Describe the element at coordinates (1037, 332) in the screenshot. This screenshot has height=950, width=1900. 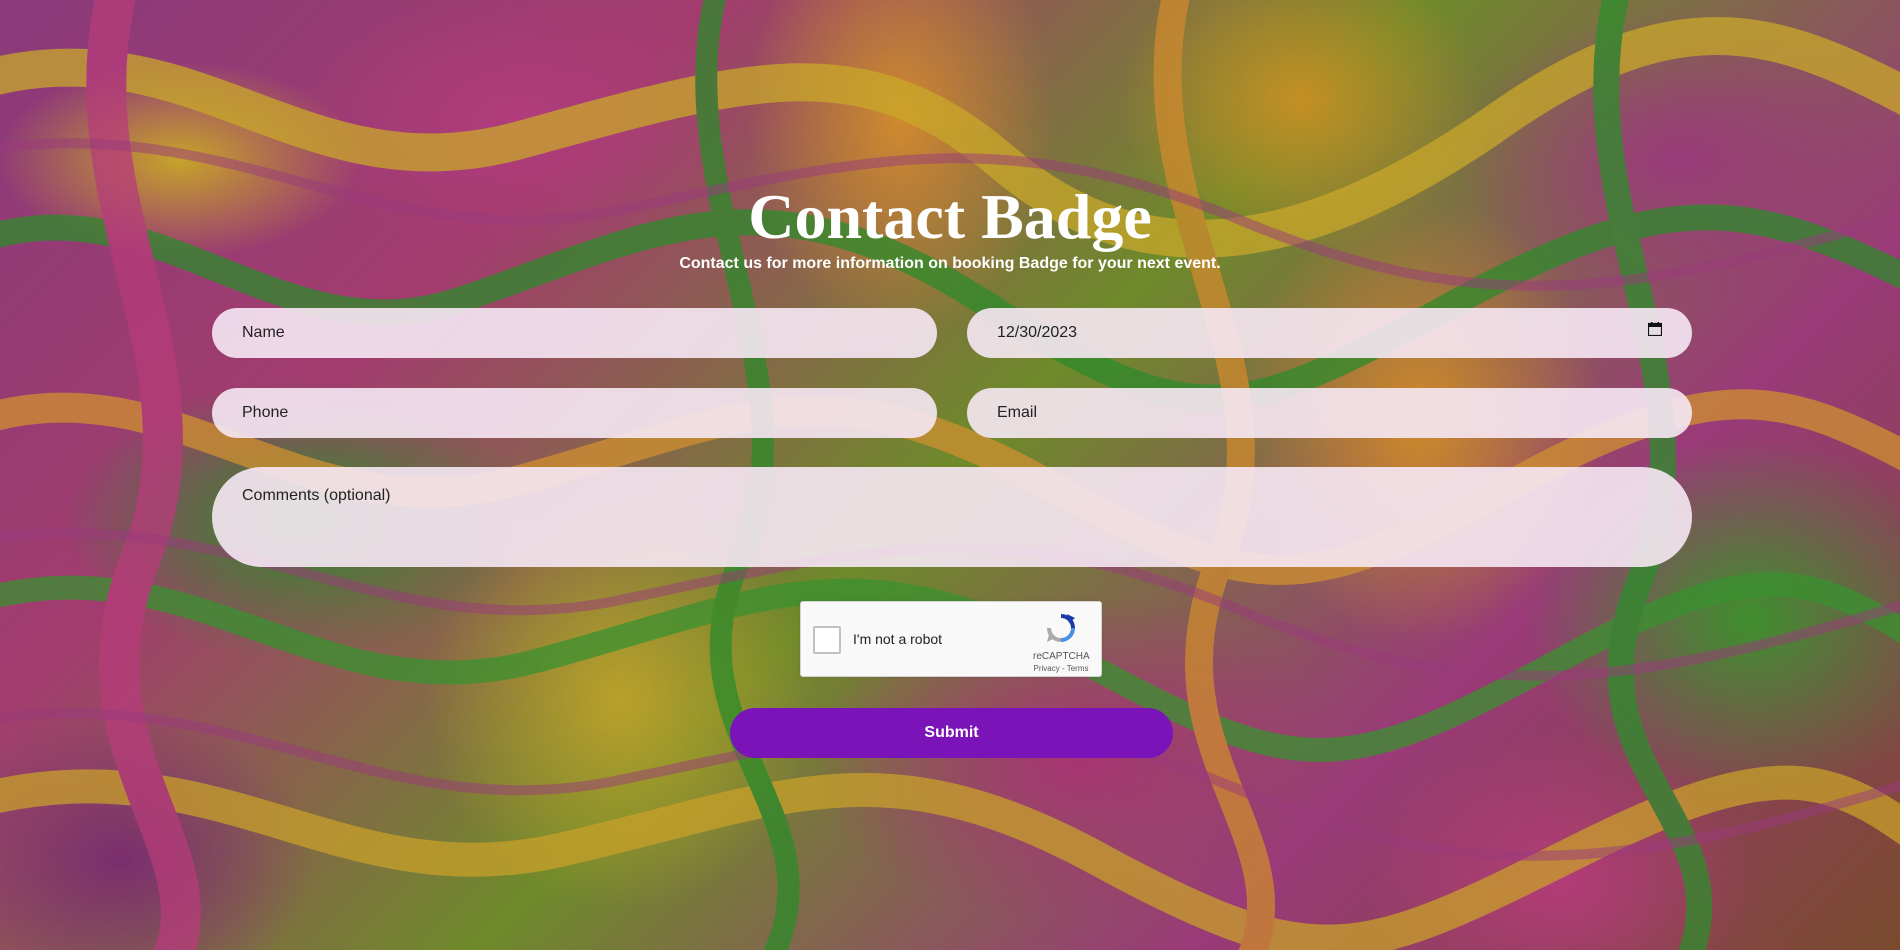
I see `date-value: 12/30/2023` at that location.